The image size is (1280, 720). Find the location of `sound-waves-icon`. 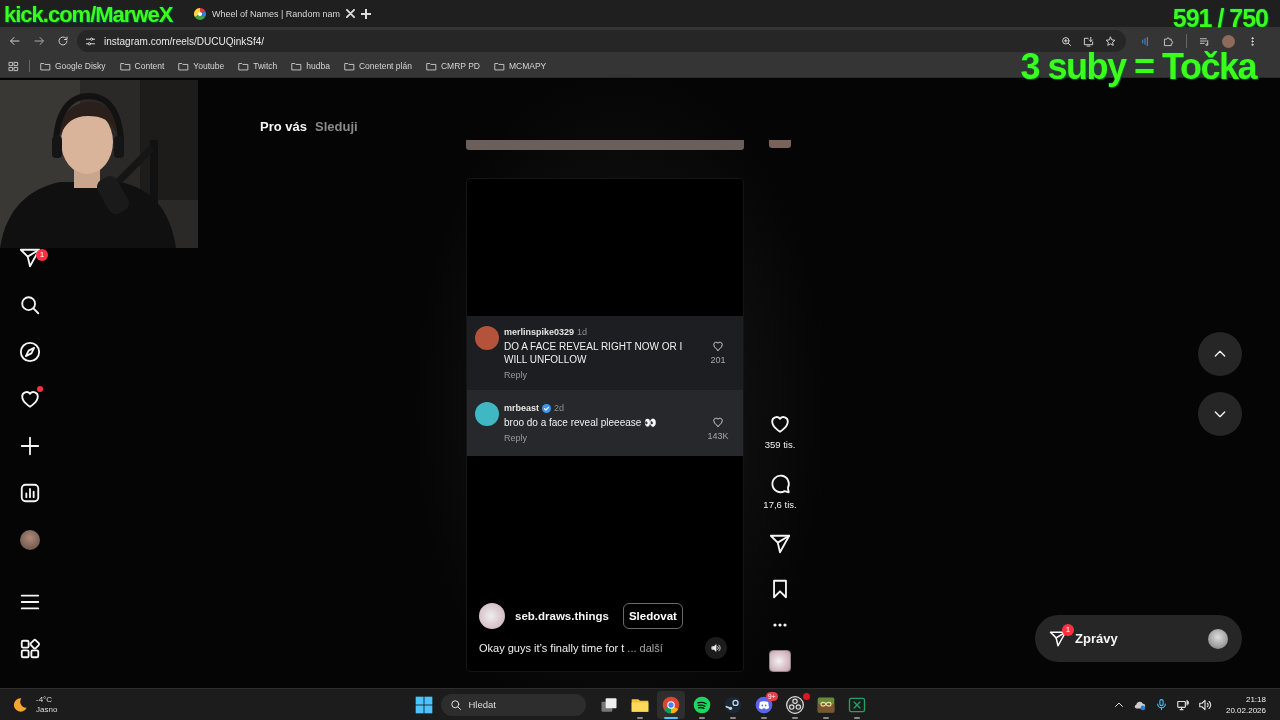

sound-waves-icon is located at coordinates (1145, 41).